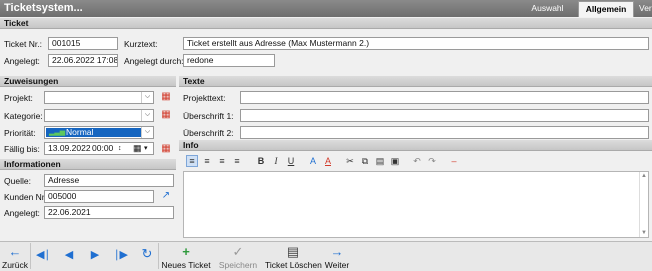 The width and height of the screenshot is (652, 271). I want to click on signal-bars-icon: ▂▃▅, so click(57, 132).